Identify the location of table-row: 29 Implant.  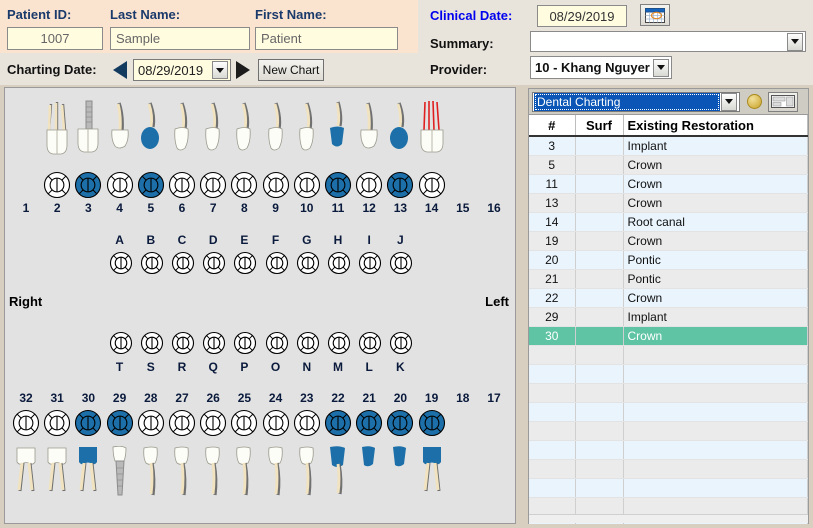
(668, 317).